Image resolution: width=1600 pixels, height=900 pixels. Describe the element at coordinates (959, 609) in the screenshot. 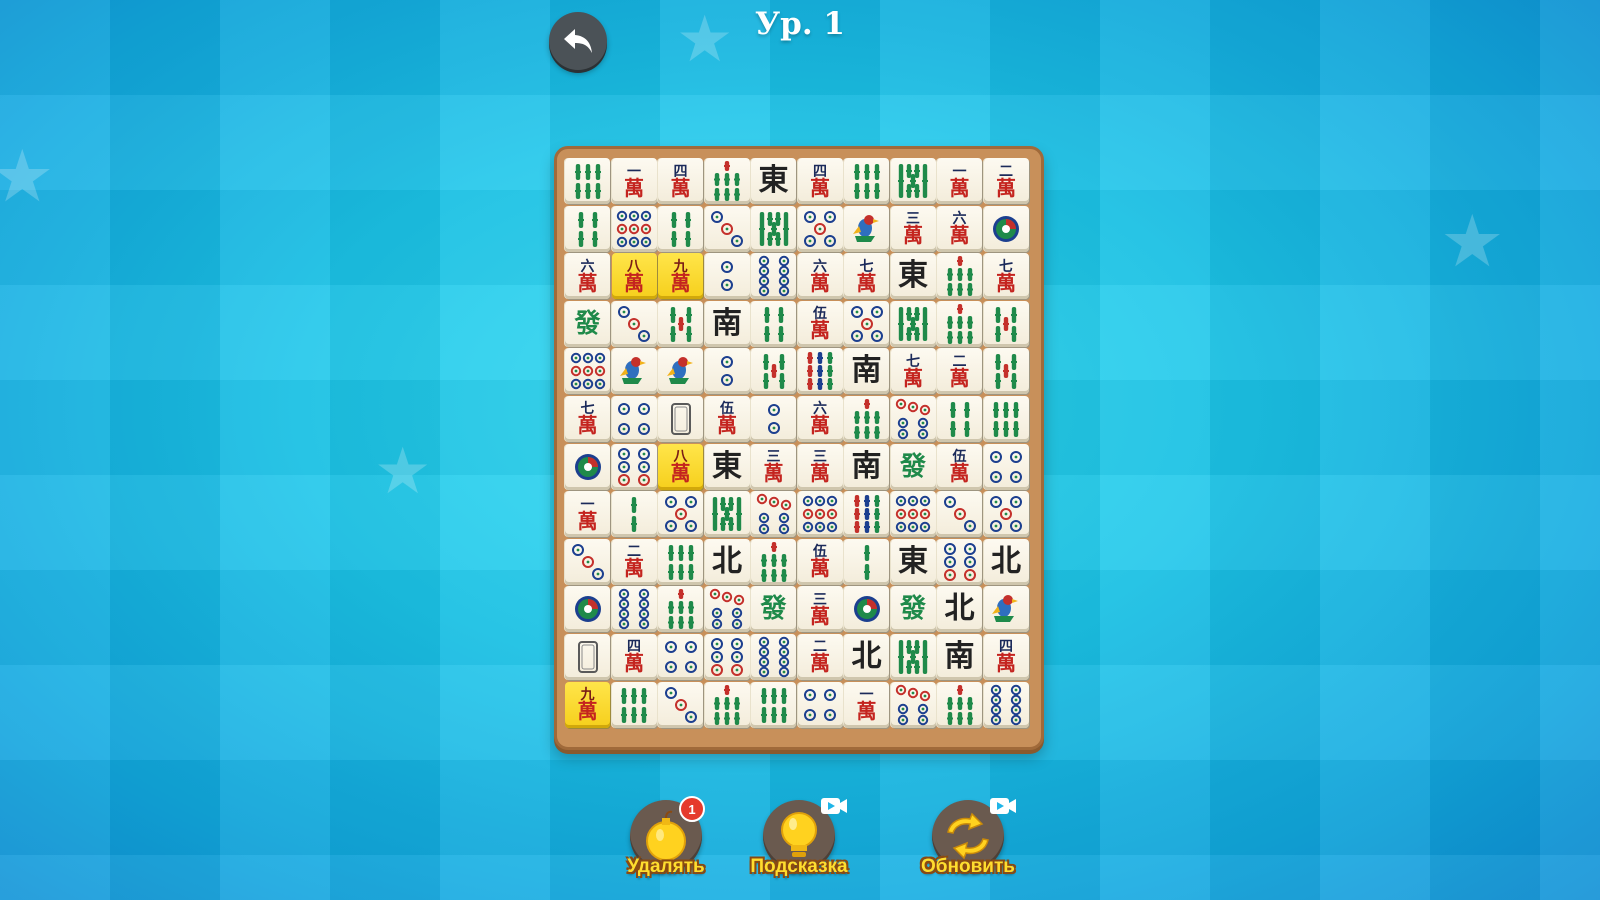

I see `tile-north-wind: 北` at that location.